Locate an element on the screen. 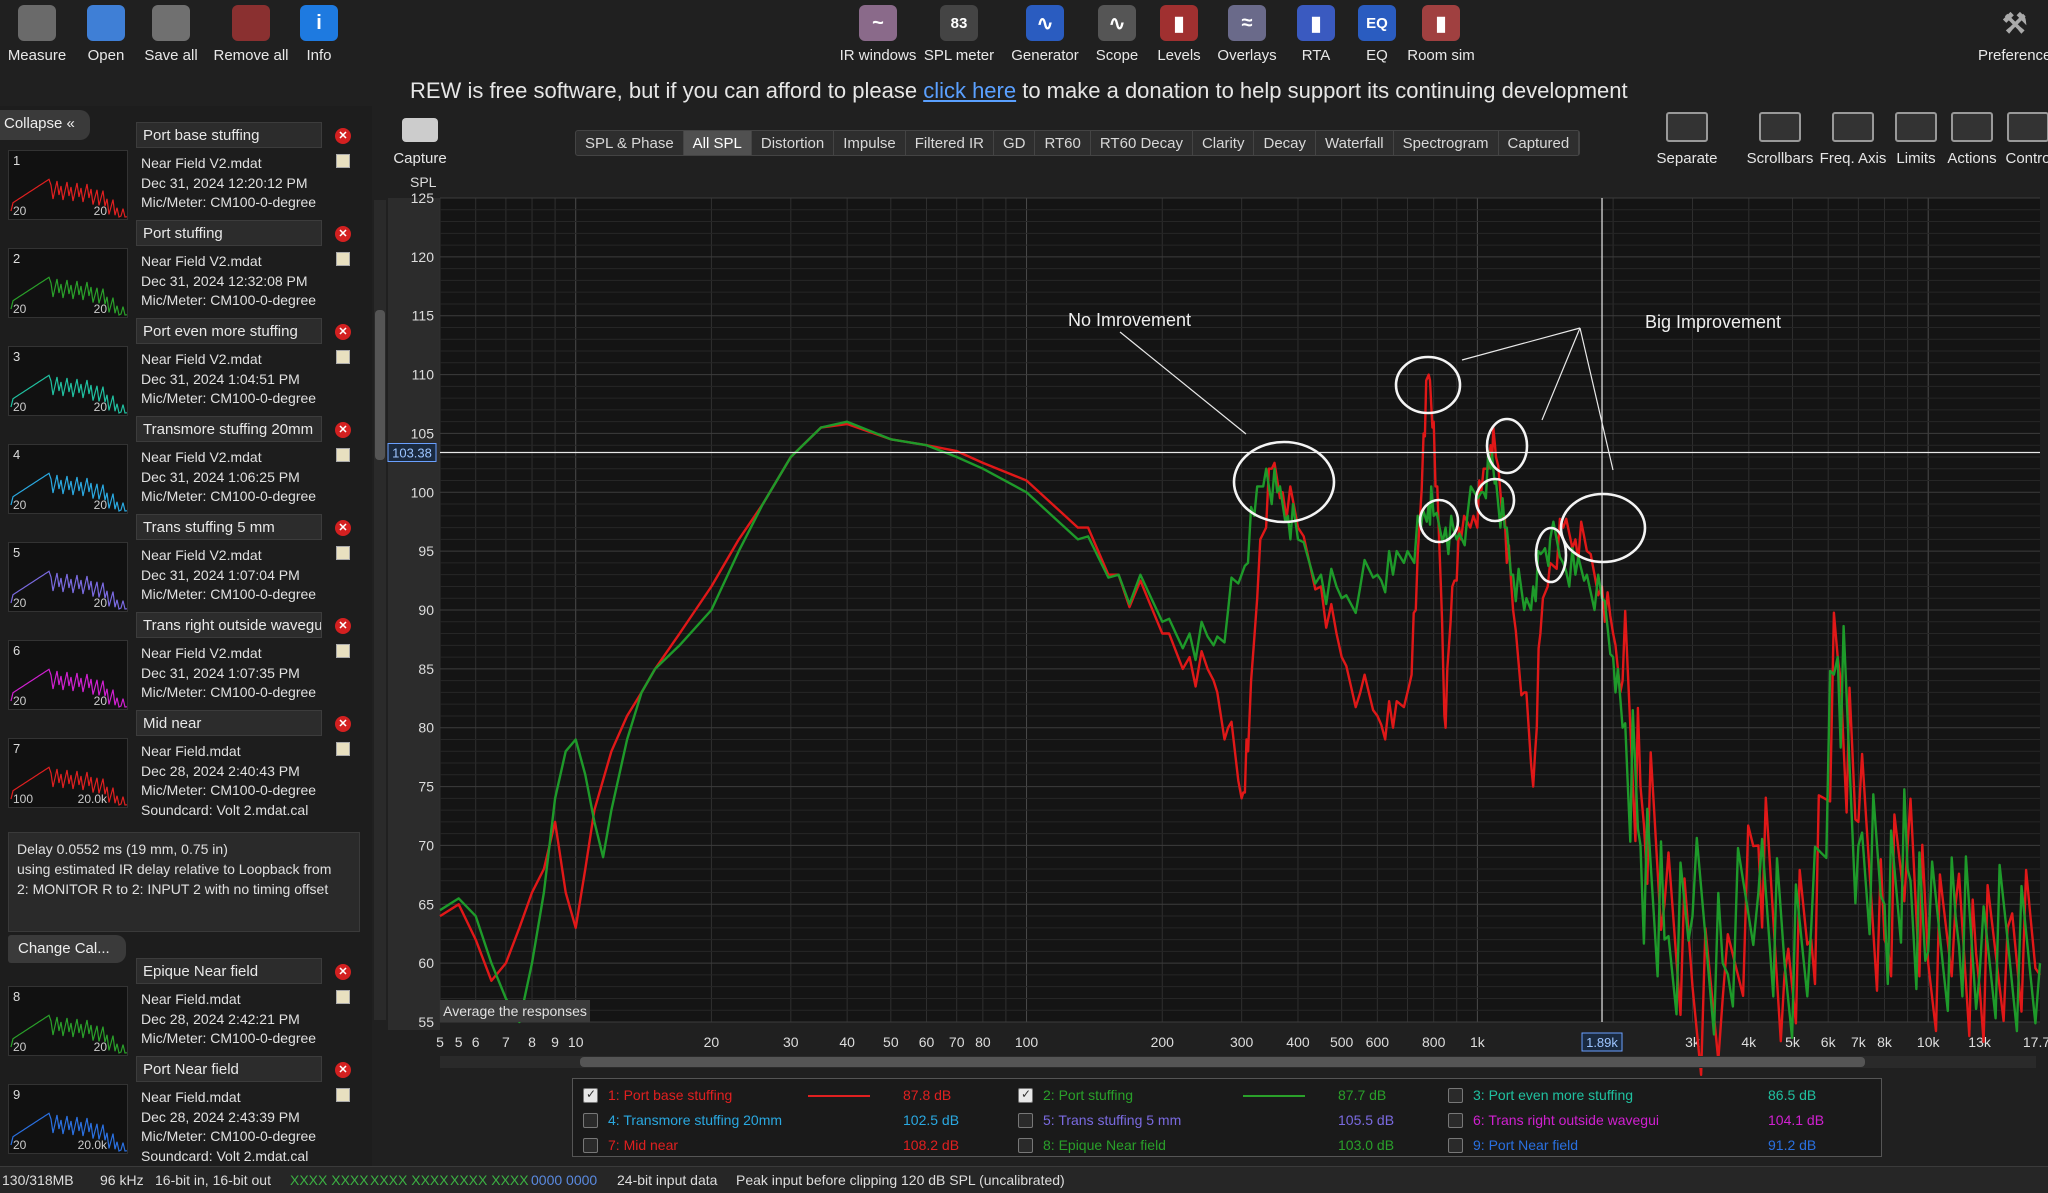  measurement-scroll-thumb is located at coordinates (380, 385).